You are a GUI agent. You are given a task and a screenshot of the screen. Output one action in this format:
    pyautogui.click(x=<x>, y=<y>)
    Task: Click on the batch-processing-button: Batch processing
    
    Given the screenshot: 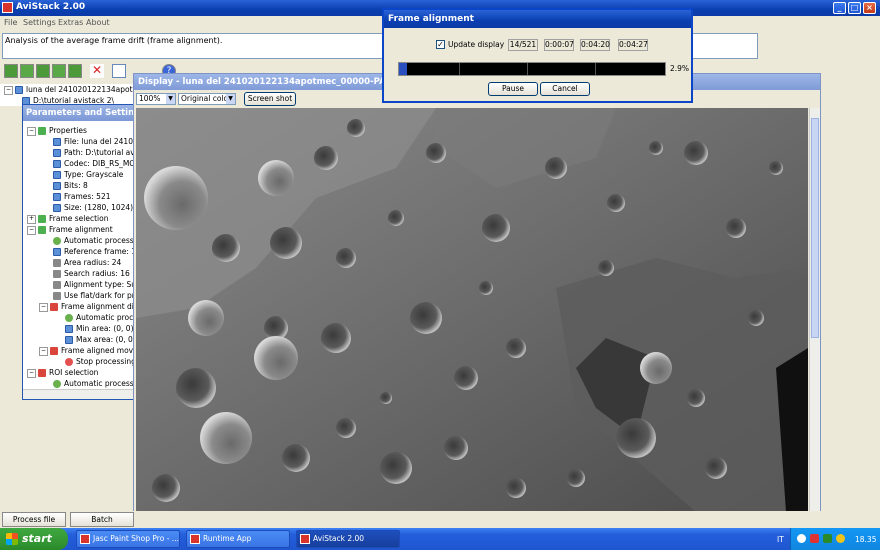 What is the action you would take?
    pyautogui.click(x=102, y=524)
    